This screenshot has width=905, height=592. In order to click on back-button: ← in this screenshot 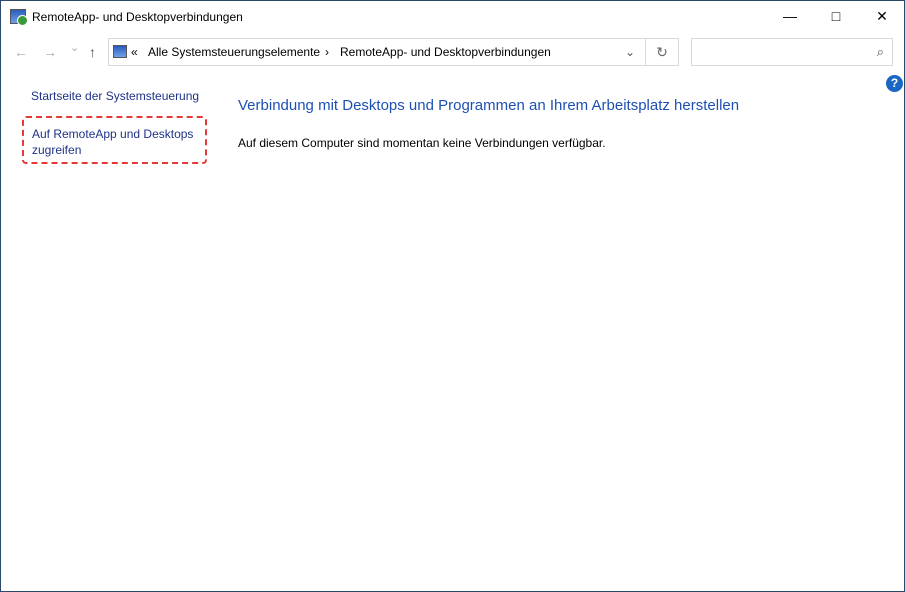, I will do `click(21, 52)`.